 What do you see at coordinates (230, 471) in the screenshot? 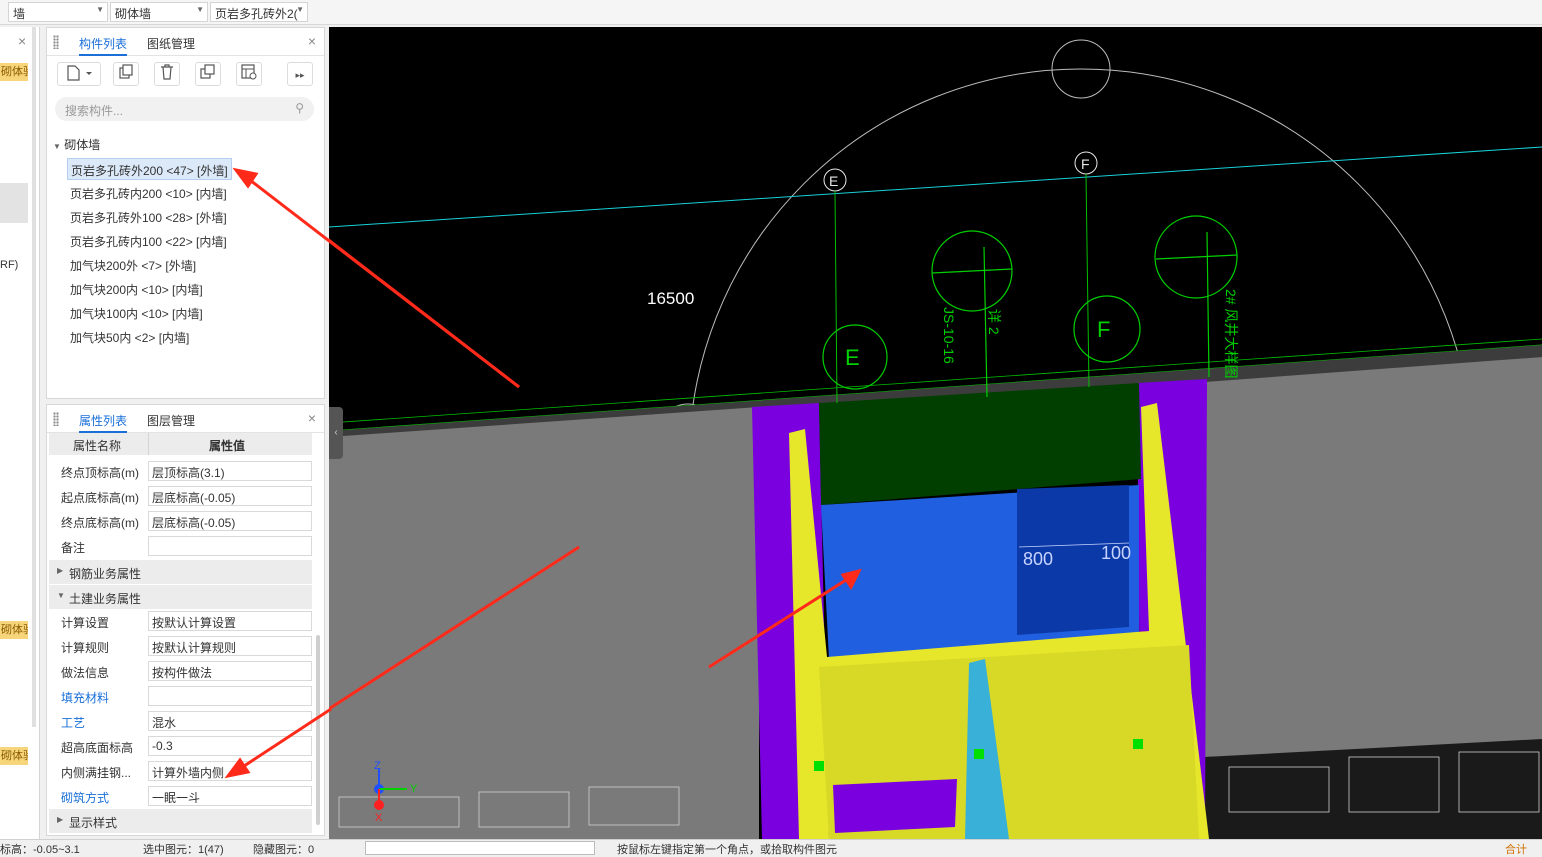
I see `property-value: 层顶标高(3.1)` at bounding box center [230, 471].